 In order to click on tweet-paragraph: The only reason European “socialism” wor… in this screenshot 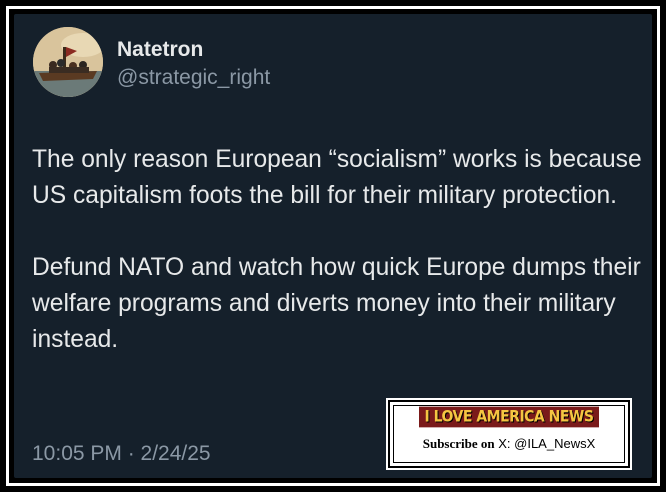, I will do `click(337, 177)`.